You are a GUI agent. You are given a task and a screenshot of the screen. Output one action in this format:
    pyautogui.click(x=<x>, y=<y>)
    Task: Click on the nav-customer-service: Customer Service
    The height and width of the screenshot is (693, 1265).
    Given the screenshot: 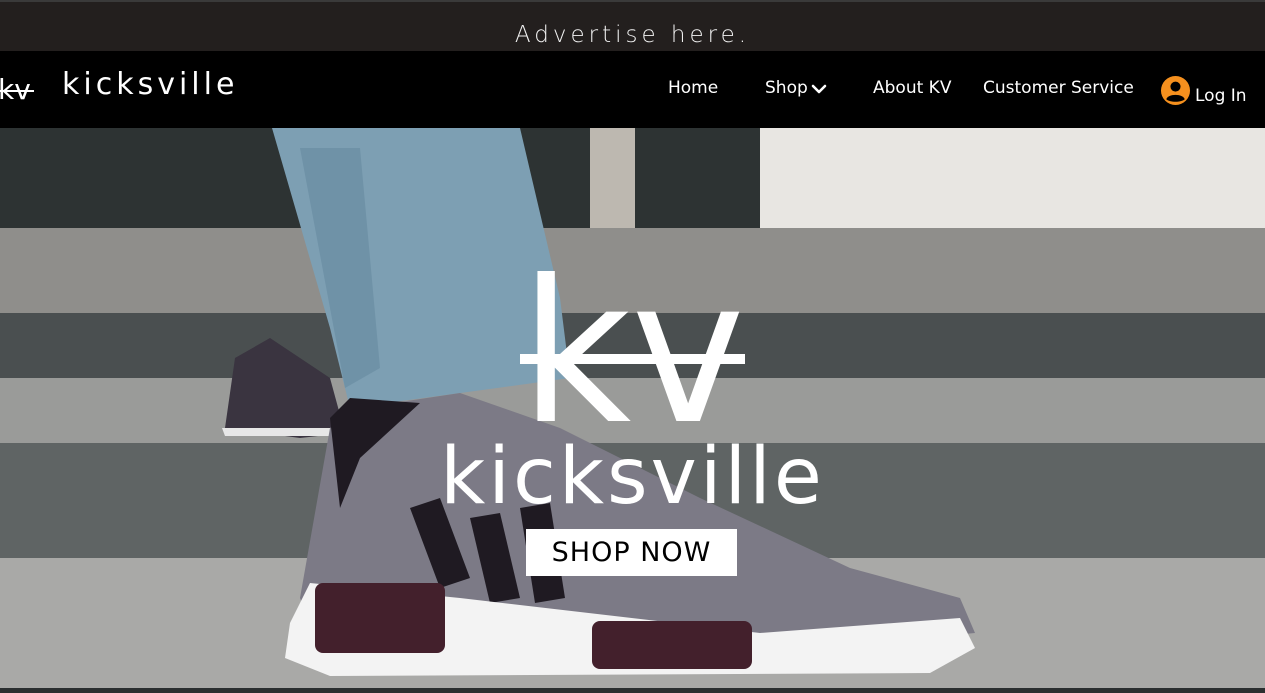 What is the action you would take?
    pyautogui.click(x=1058, y=88)
    